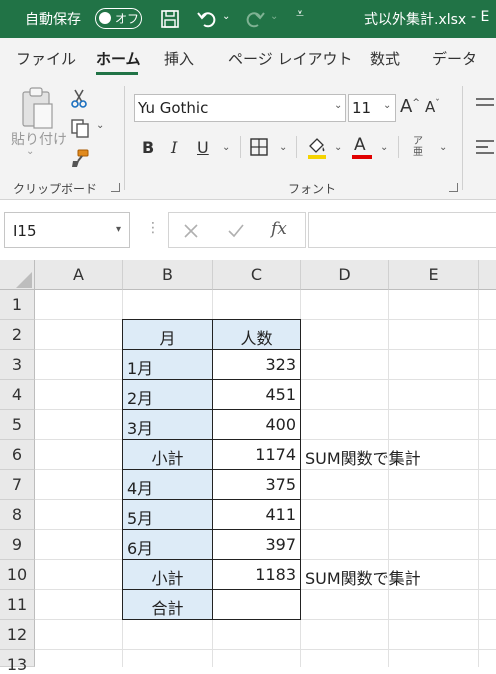 The height and width of the screenshot is (674, 496). What do you see at coordinates (17, 575) in the screenshot?
I see `row-header-10: 10` at bounding box center [17, 575].